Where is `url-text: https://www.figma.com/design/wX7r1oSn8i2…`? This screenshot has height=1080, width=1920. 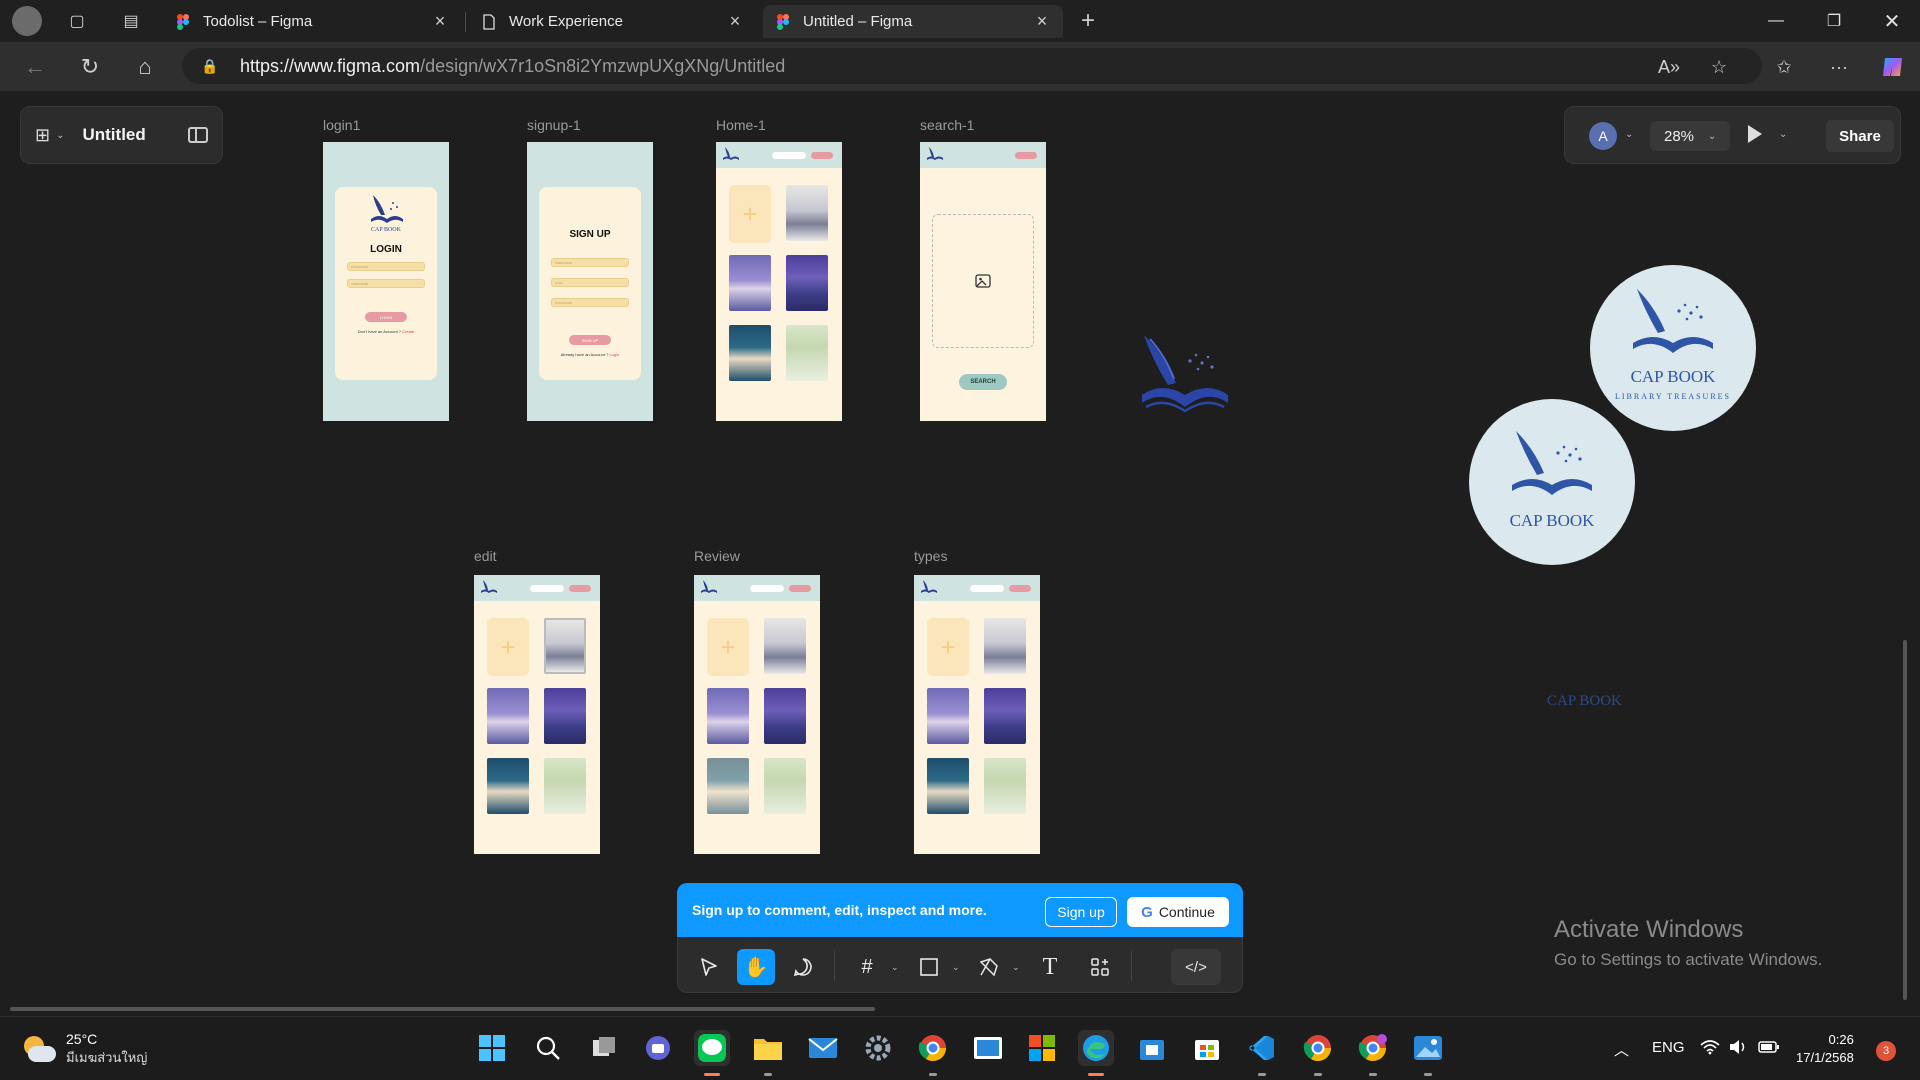
url-text: https://www.figma.com/design/wX7r1oSn8i2… is located at coordinates (512, 66).